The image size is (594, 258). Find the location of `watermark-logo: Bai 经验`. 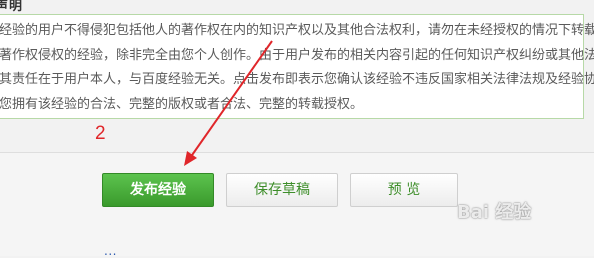

watermark-logo: Bai 经验 is located at coordinates (522, 215).